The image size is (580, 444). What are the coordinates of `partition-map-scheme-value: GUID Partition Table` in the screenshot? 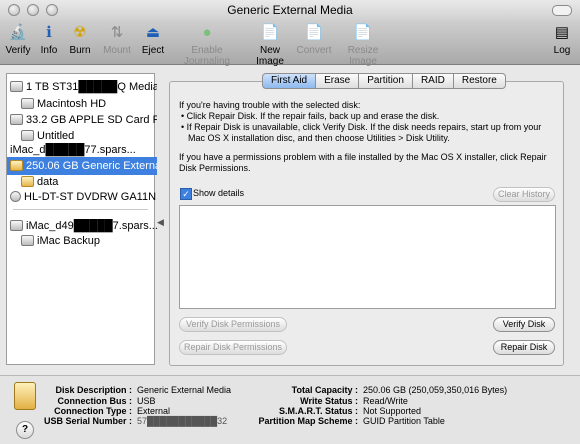 It's located at (404, 421).